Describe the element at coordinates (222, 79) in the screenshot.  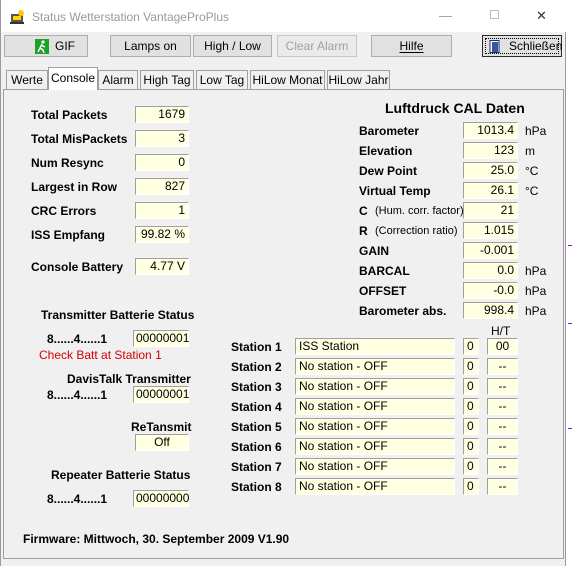
I see `tab-low-tag: Low Tag` at that location.